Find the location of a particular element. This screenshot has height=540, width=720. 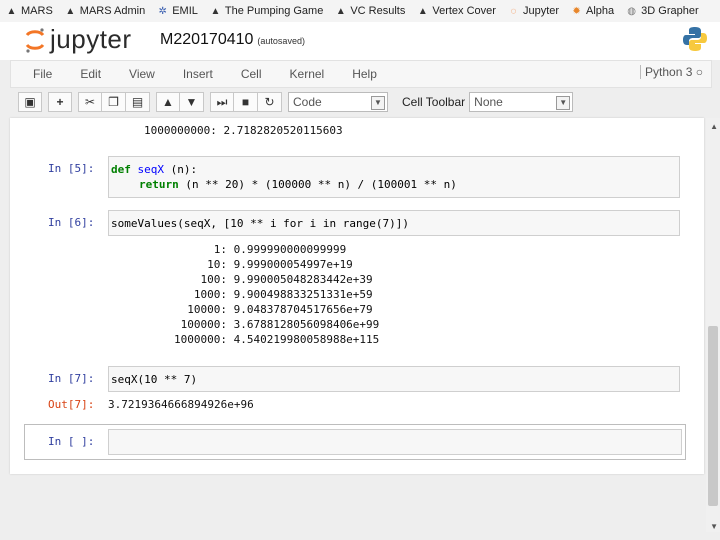

move-down-button: ▼ is located at coordinates (192, 102).